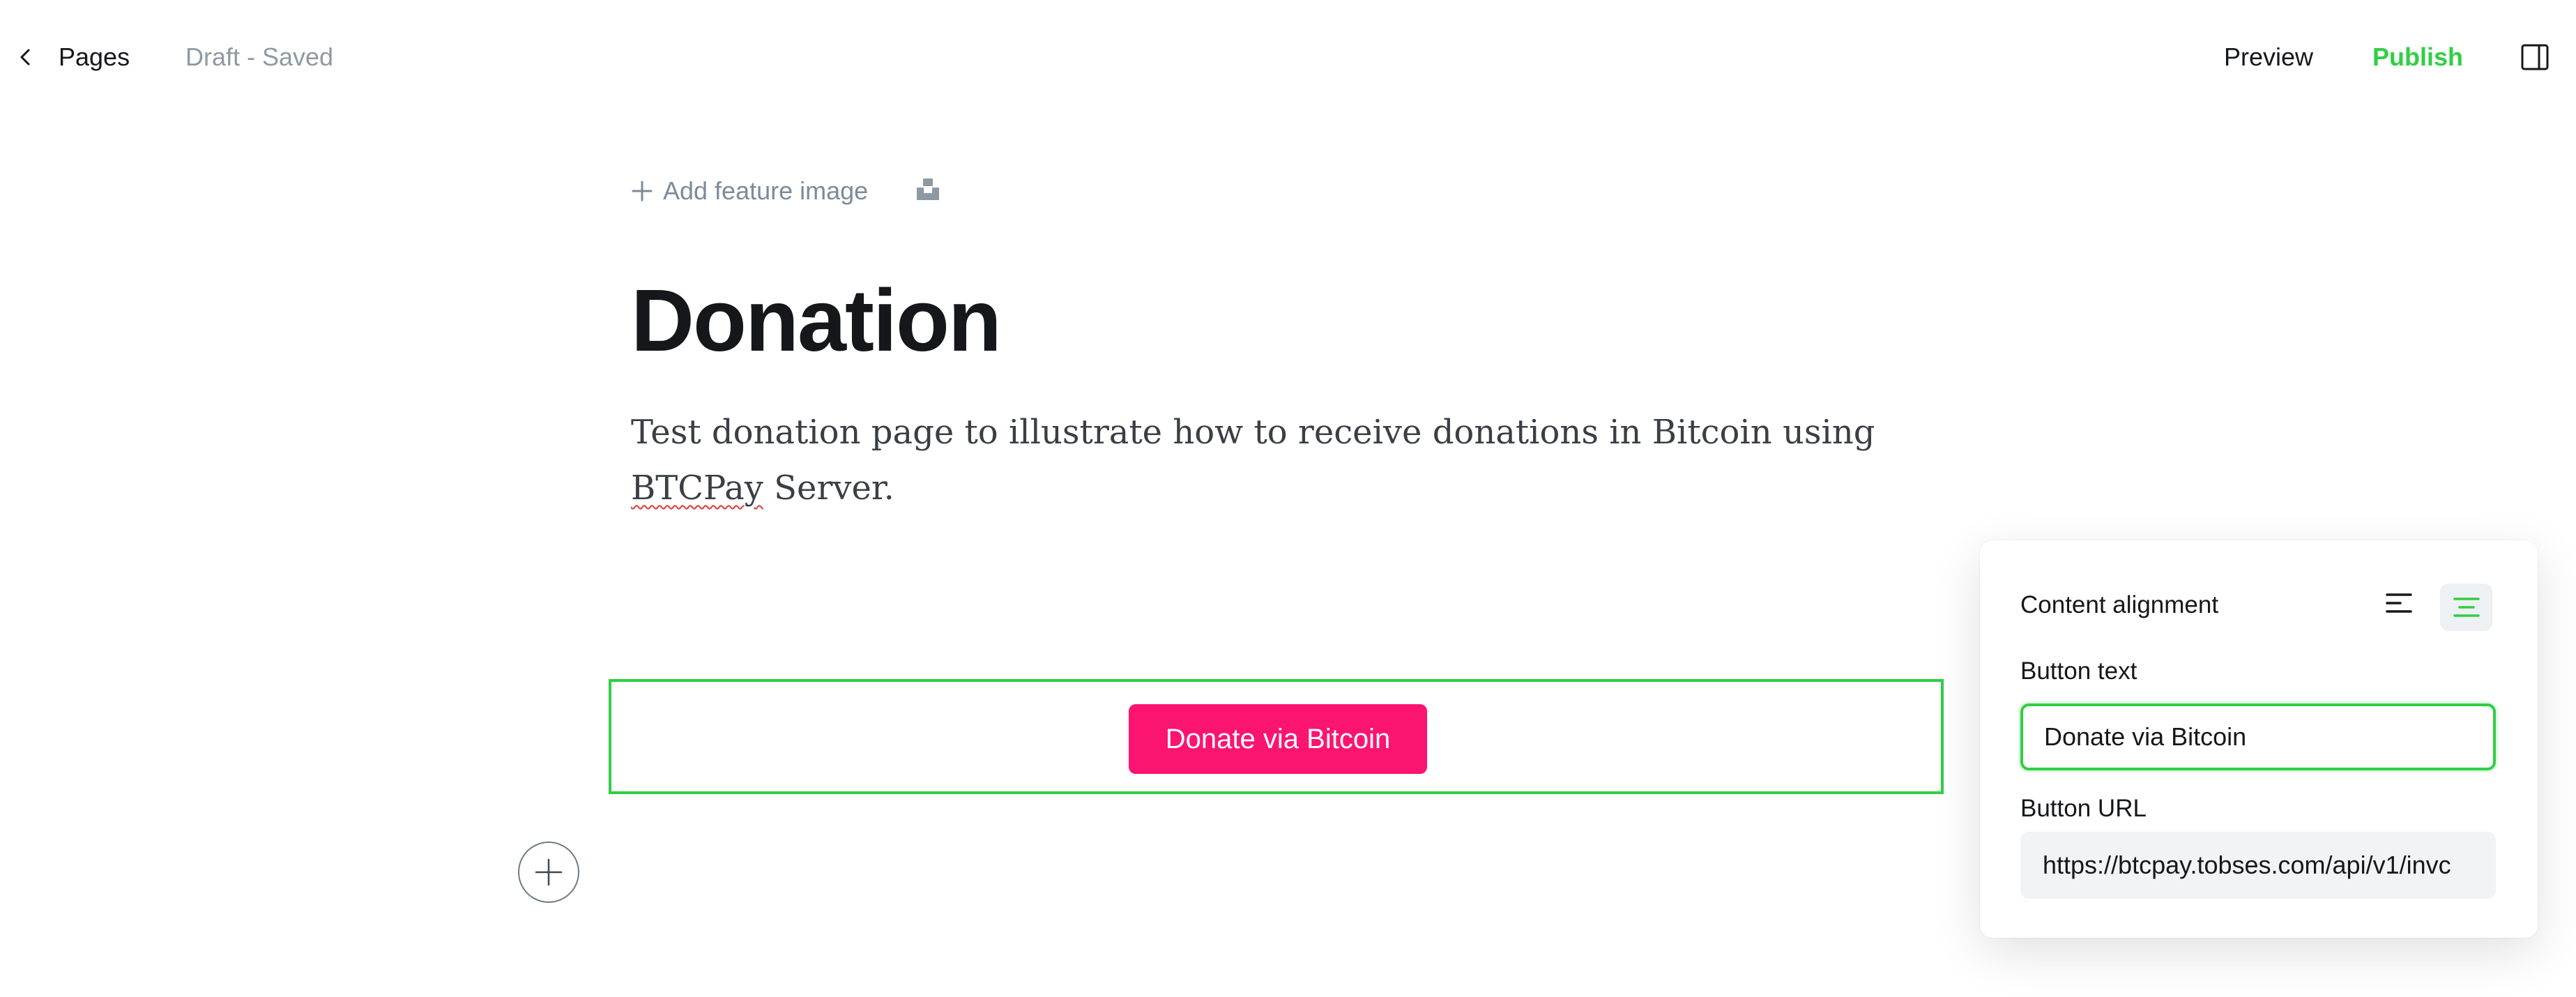 This screenshot has width=2576, height=997. I want to click on add-feature-image-button: Add feature image, so click(749, 191).